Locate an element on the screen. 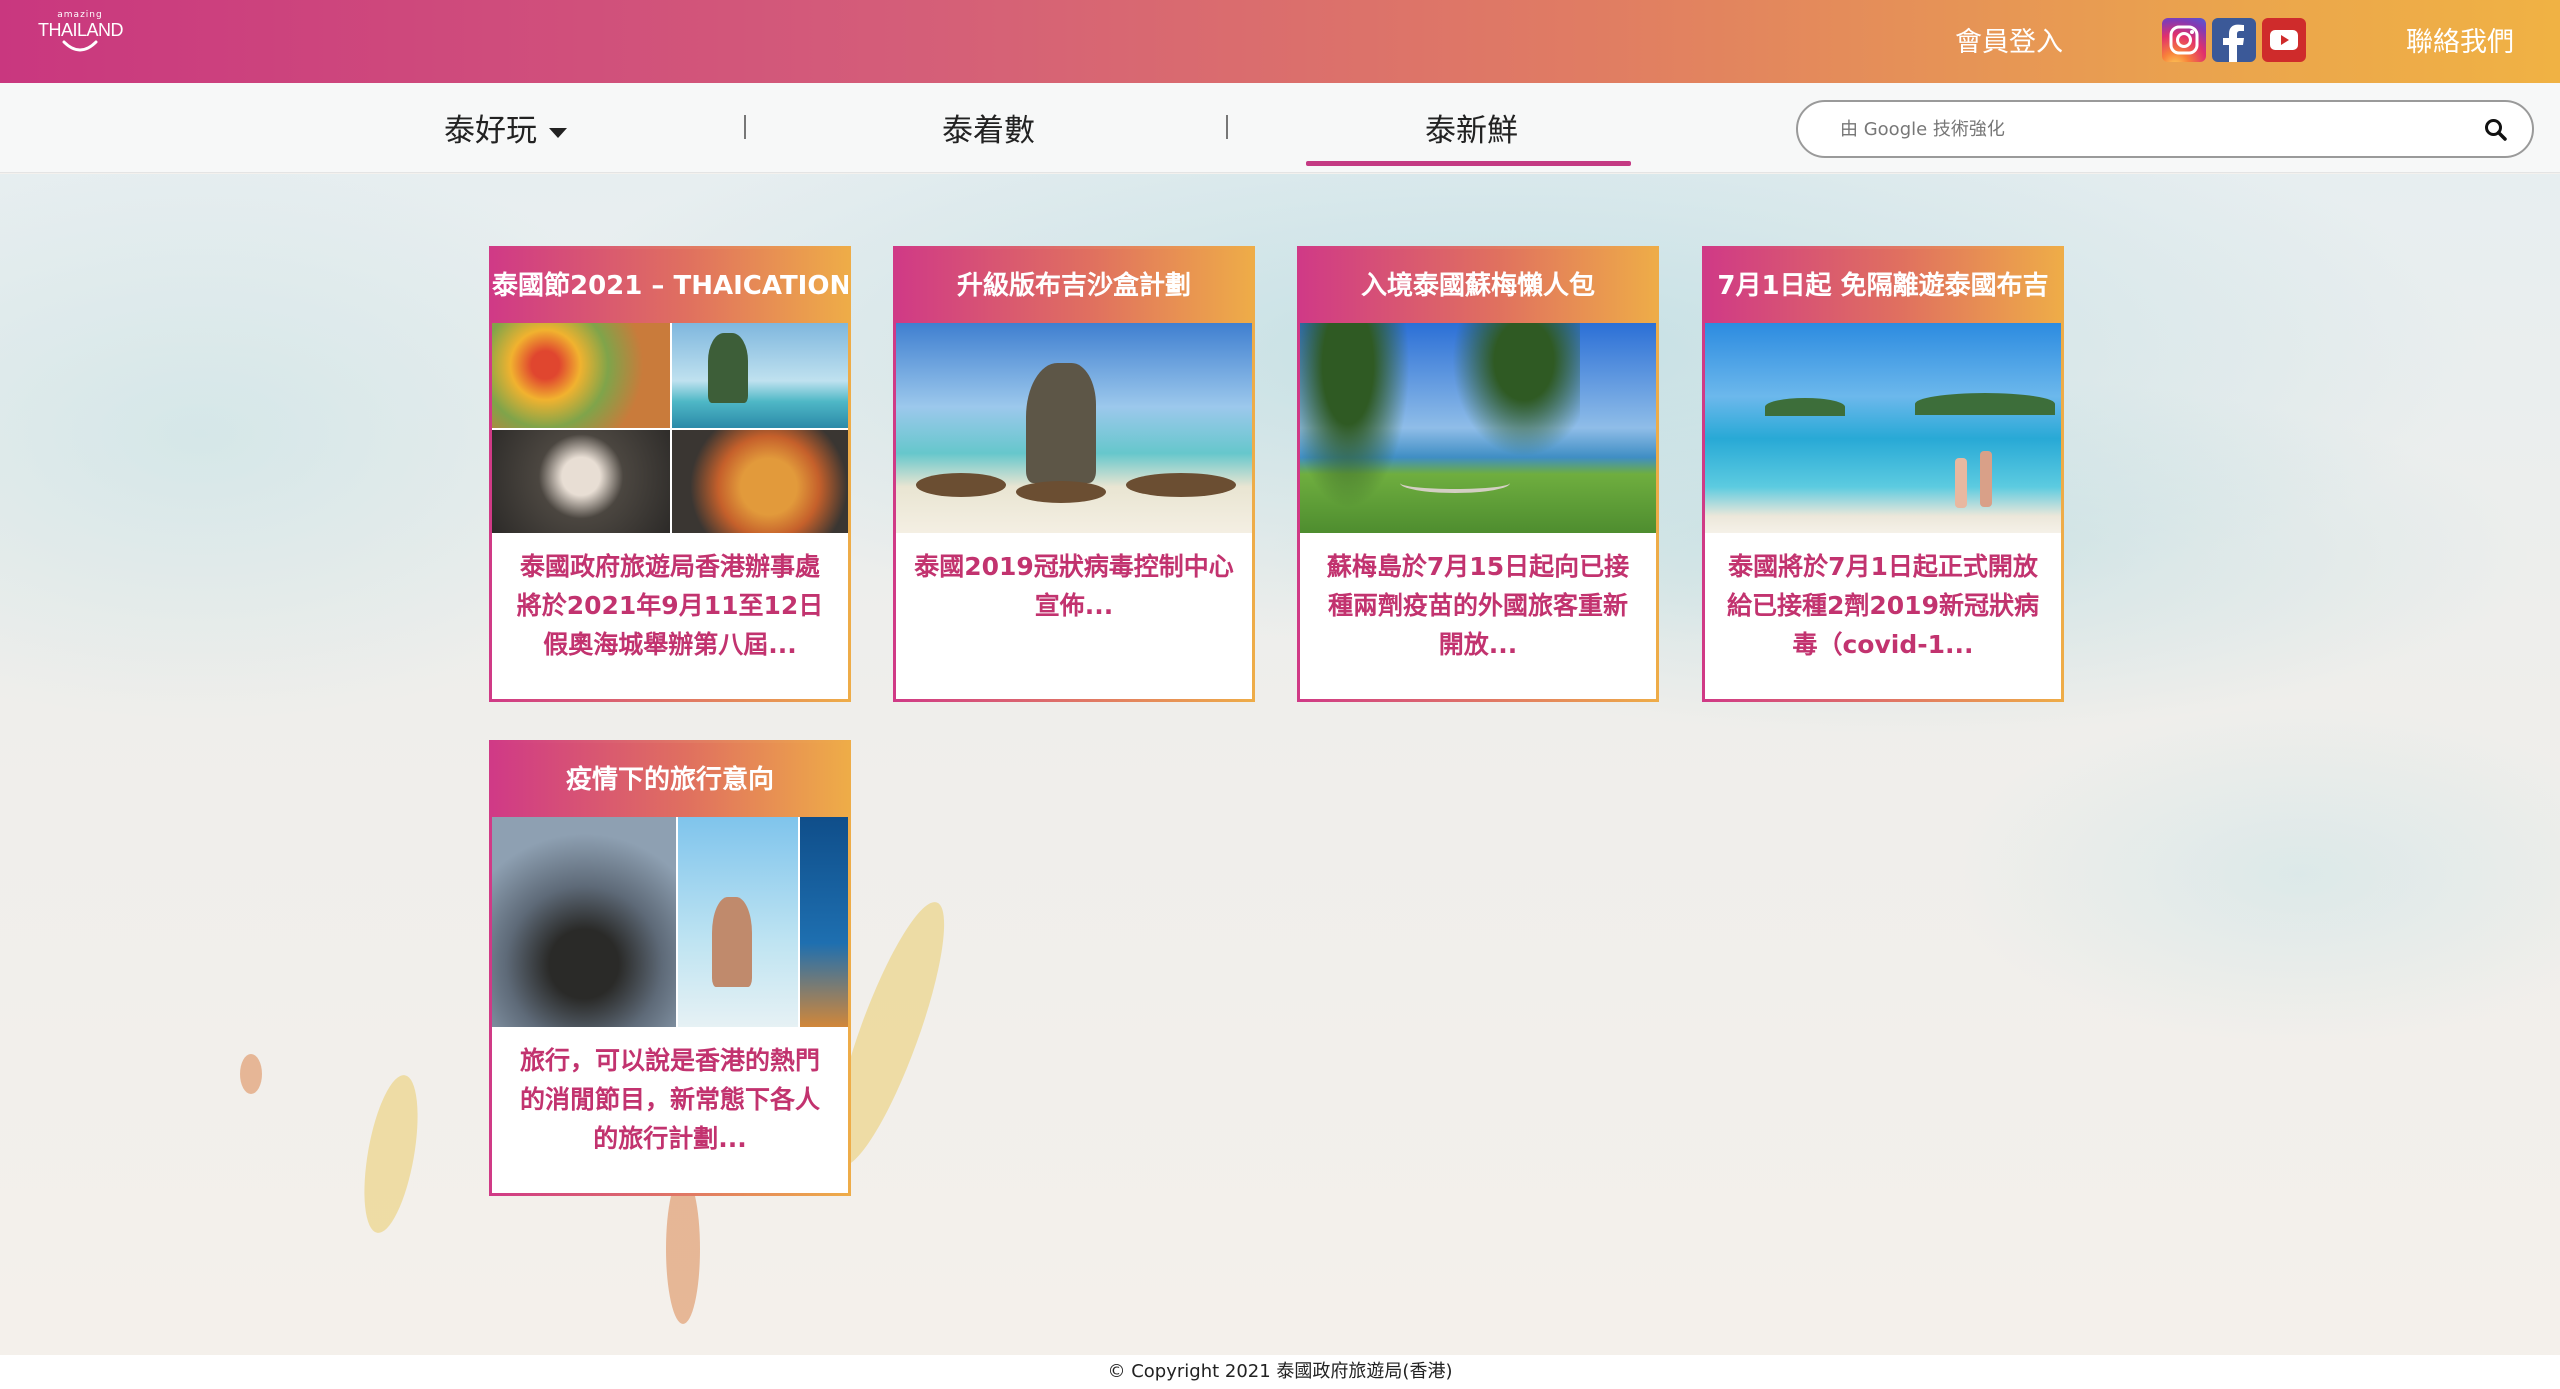  card-title: 7月1日起 免隔離遊泰國布吉 is located at coordinates (1883, 286).